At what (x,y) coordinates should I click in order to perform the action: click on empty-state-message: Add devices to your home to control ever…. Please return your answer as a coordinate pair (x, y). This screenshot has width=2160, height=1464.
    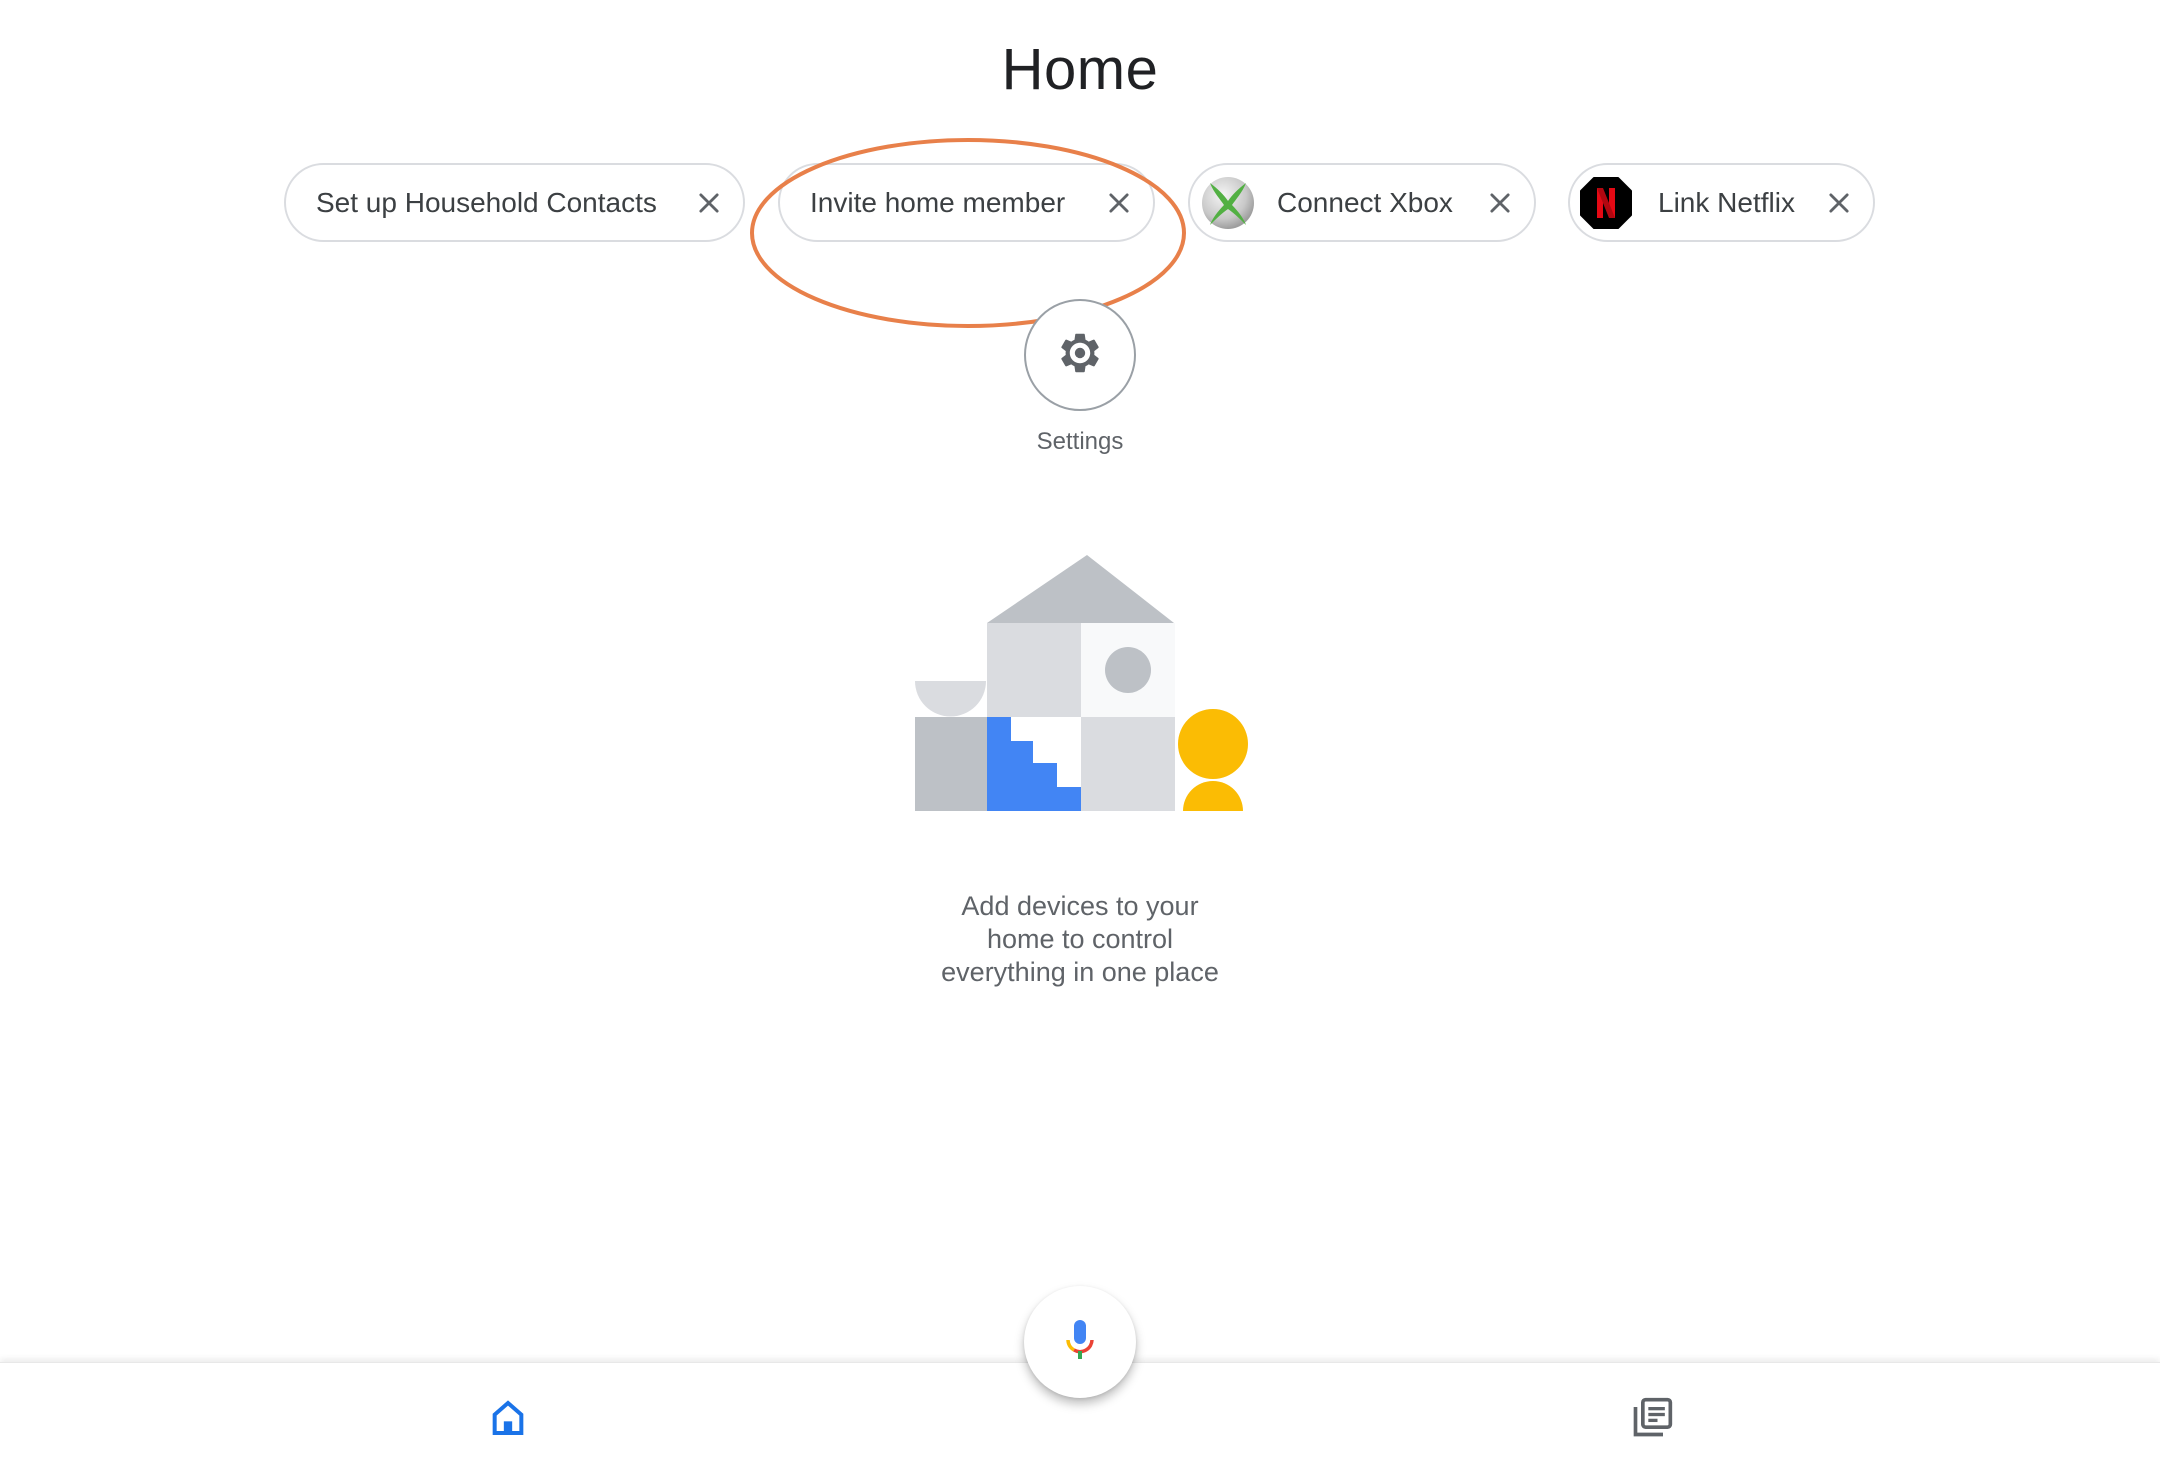
    Looking at the image, I should click on (1080, 939).